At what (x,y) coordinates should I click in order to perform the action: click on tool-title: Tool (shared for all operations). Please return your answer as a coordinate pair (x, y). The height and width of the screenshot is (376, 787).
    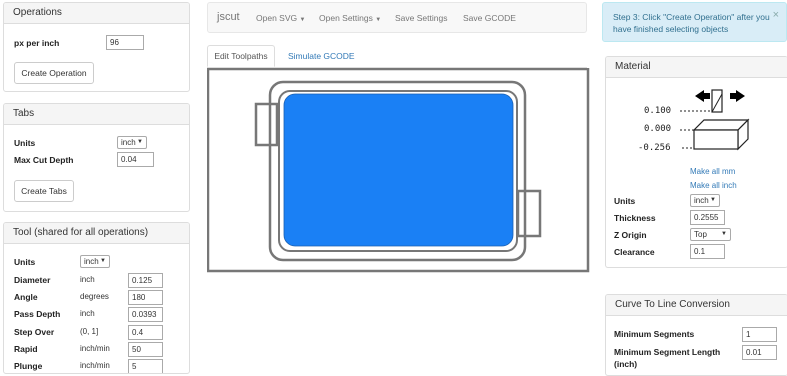
    Looking at the image, I should click on (96, 233).